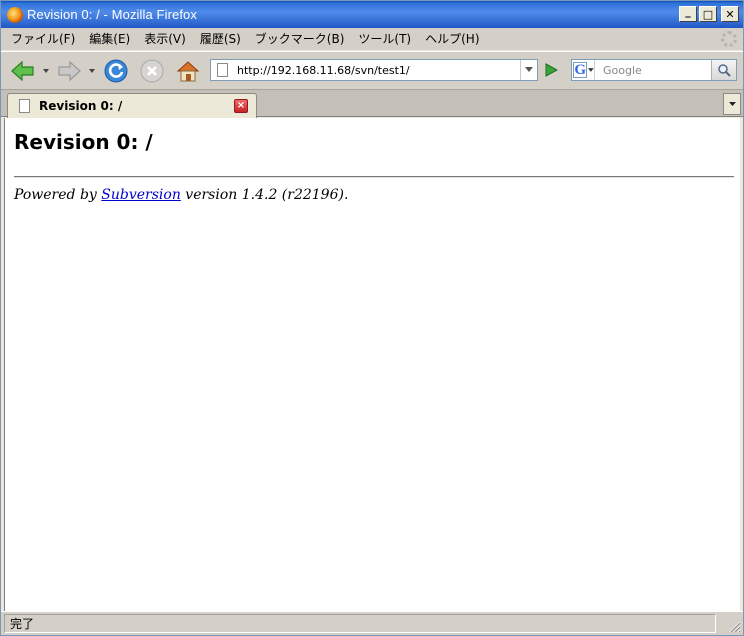 This screenshot has height=636, width=744. I want to click on home-icon, so click(188, 71).